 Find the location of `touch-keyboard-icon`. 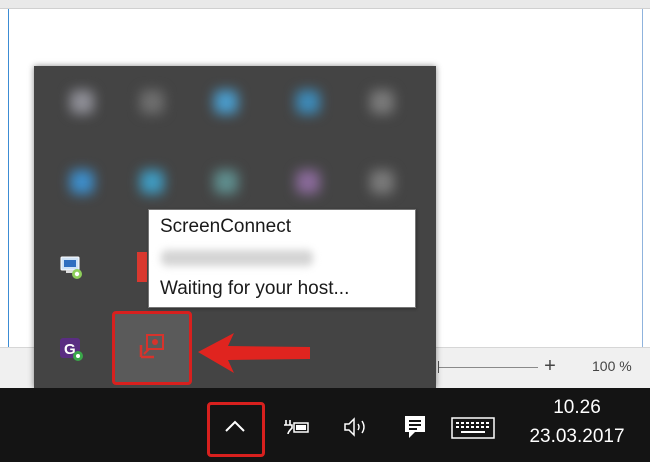

touch-keyboard-icon is located at coordinates (473, 428).